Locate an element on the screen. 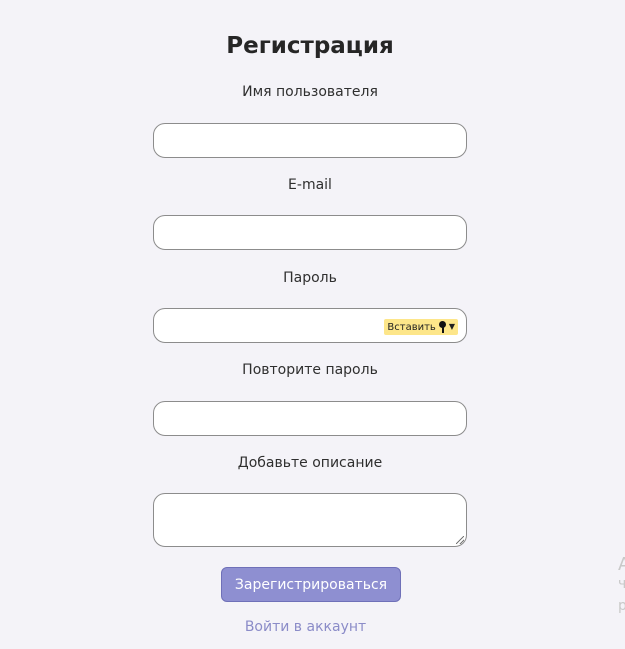 The image size is (625, 649). clipped-side-text-1: А is located at coordinates (621, 564).